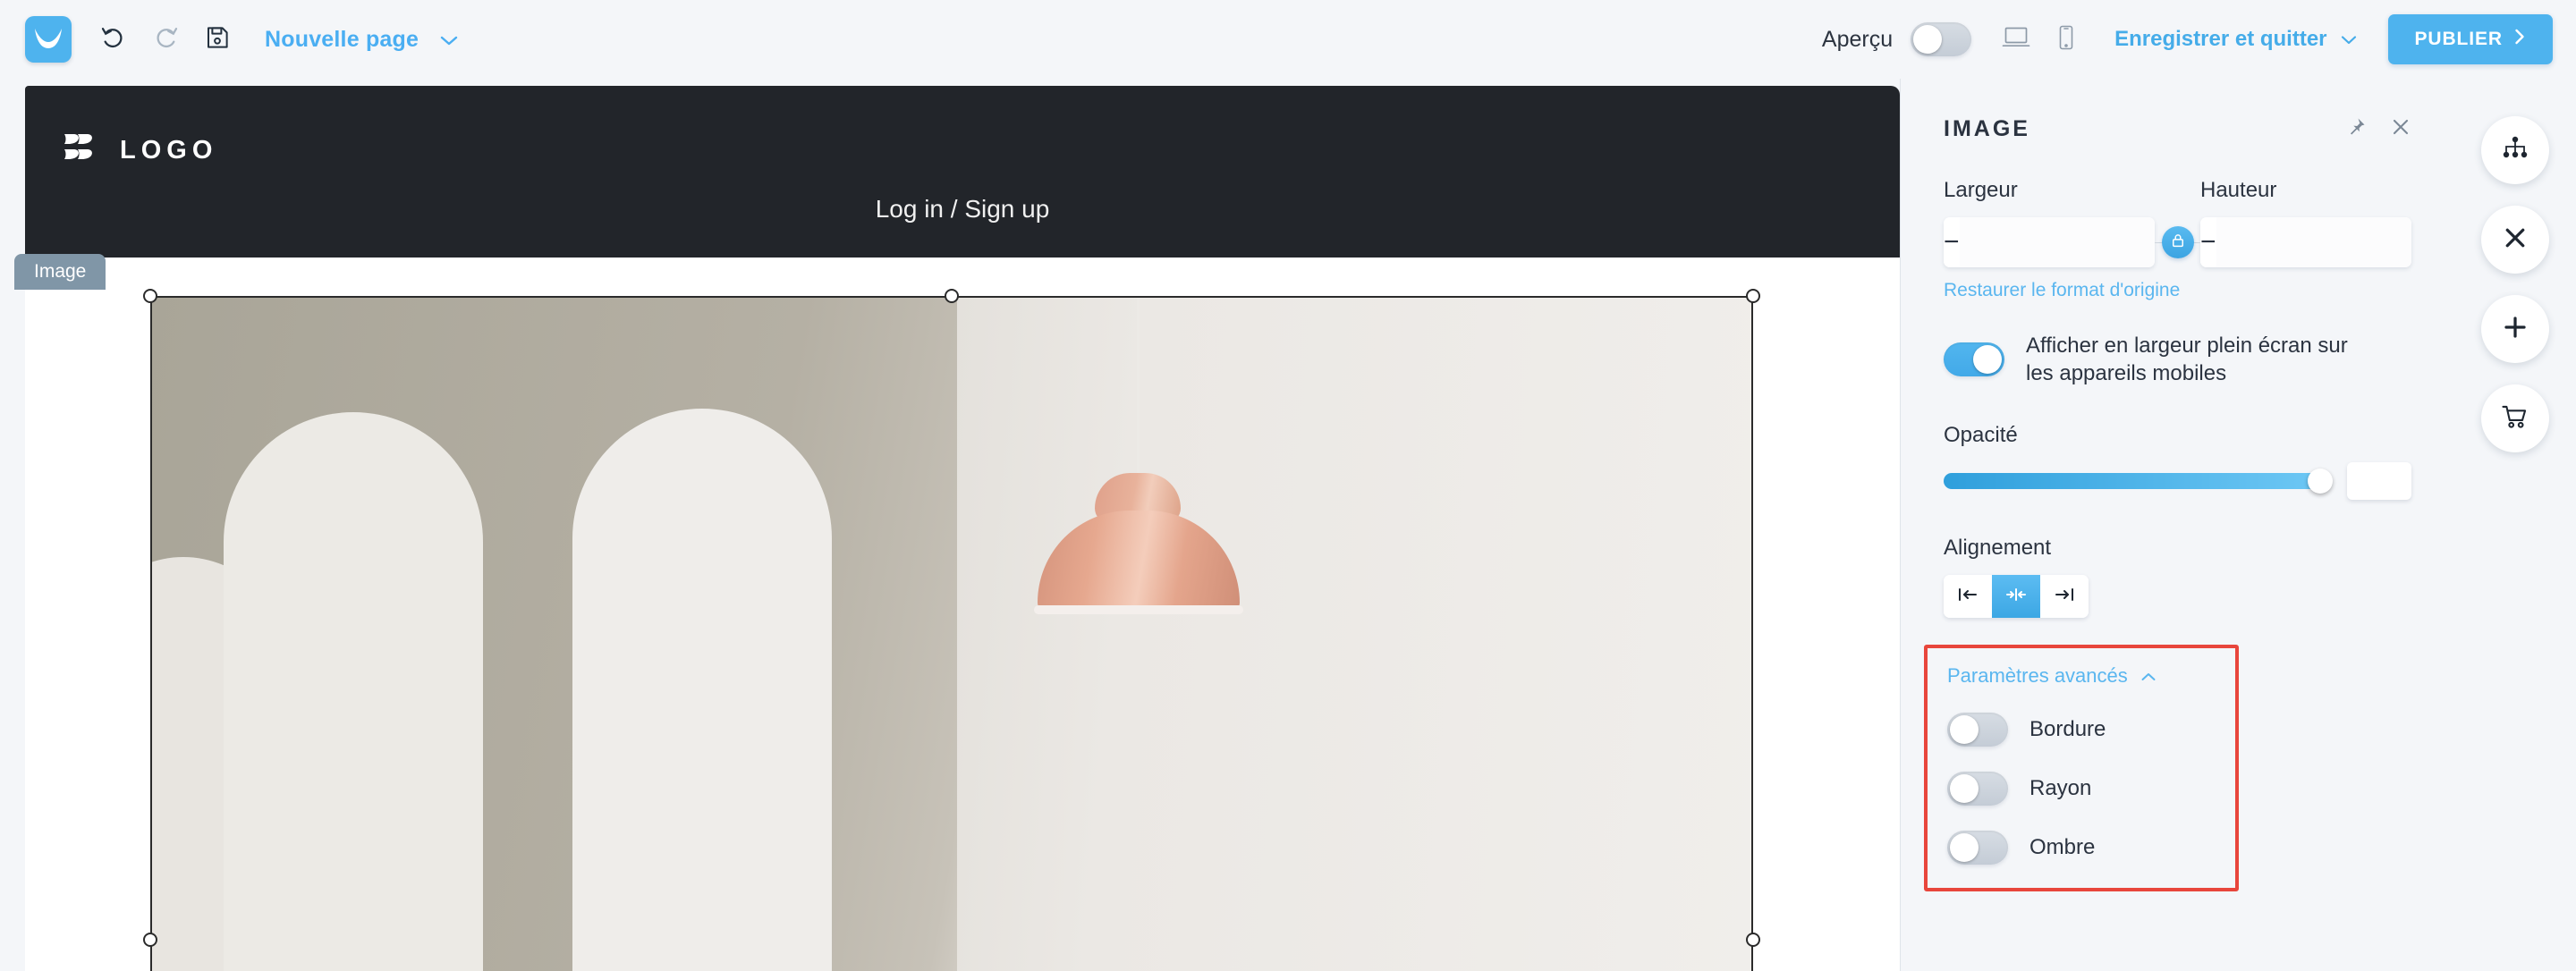 This screenshot has width=2576, height=971. Describe the element at coordinates (2356, 129) in the screenshot. I see `pin-icon` at that location.